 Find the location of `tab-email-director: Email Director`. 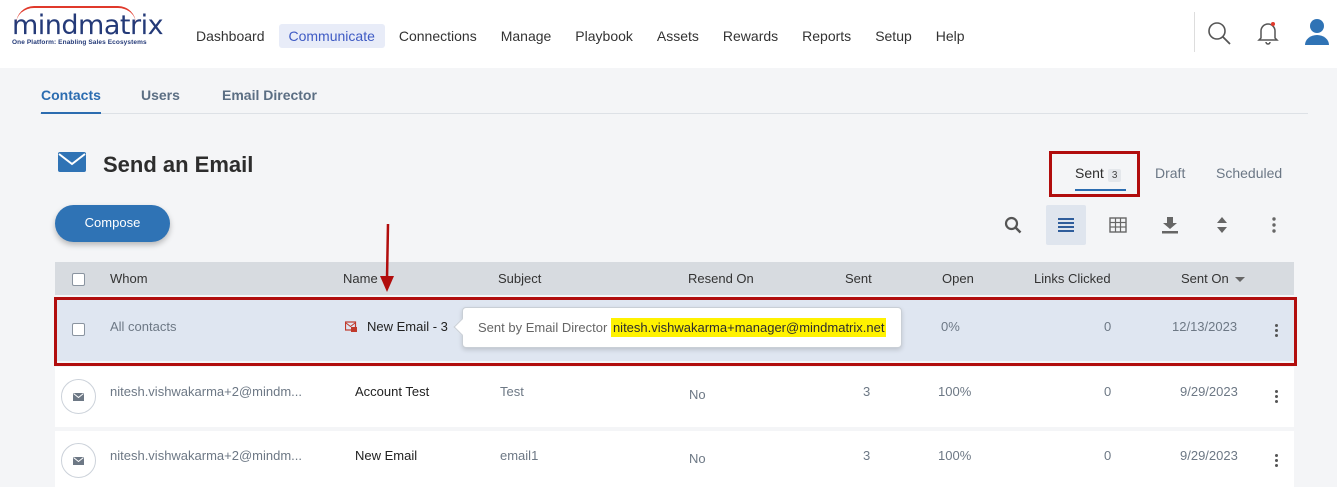

tab-email-director: Email Director is located at coordinates (269, 100).